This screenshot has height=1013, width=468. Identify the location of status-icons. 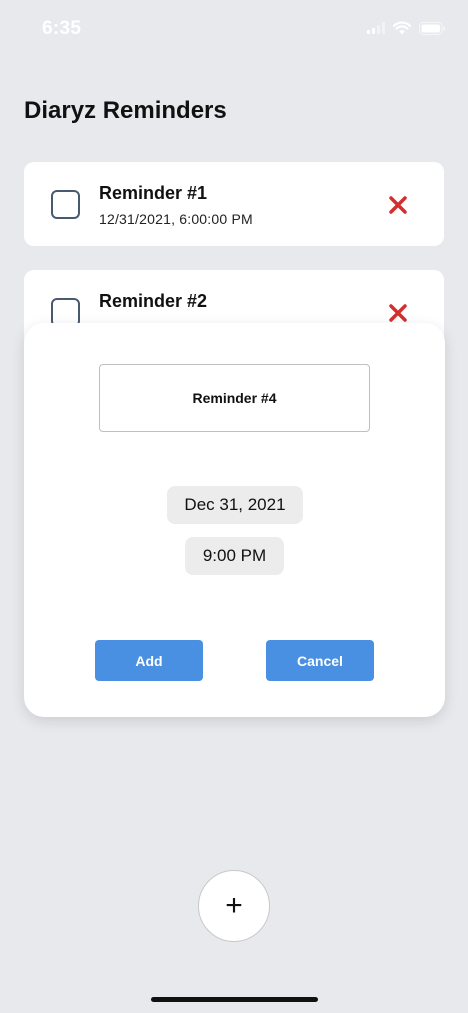
(406, 28).